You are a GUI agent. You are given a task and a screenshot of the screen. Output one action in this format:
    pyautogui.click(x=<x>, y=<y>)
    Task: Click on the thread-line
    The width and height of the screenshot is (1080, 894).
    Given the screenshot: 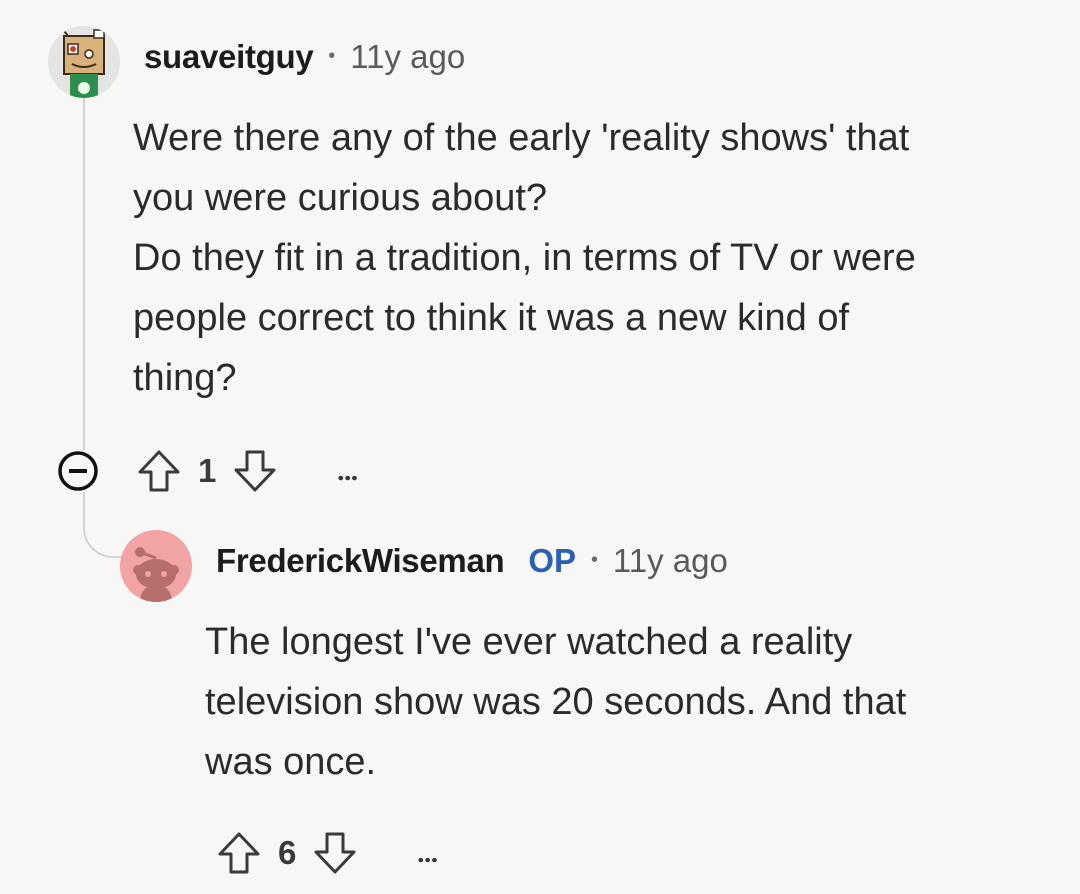 What is the action you would take?
    pyautogui.click(x=84, y=274)
    